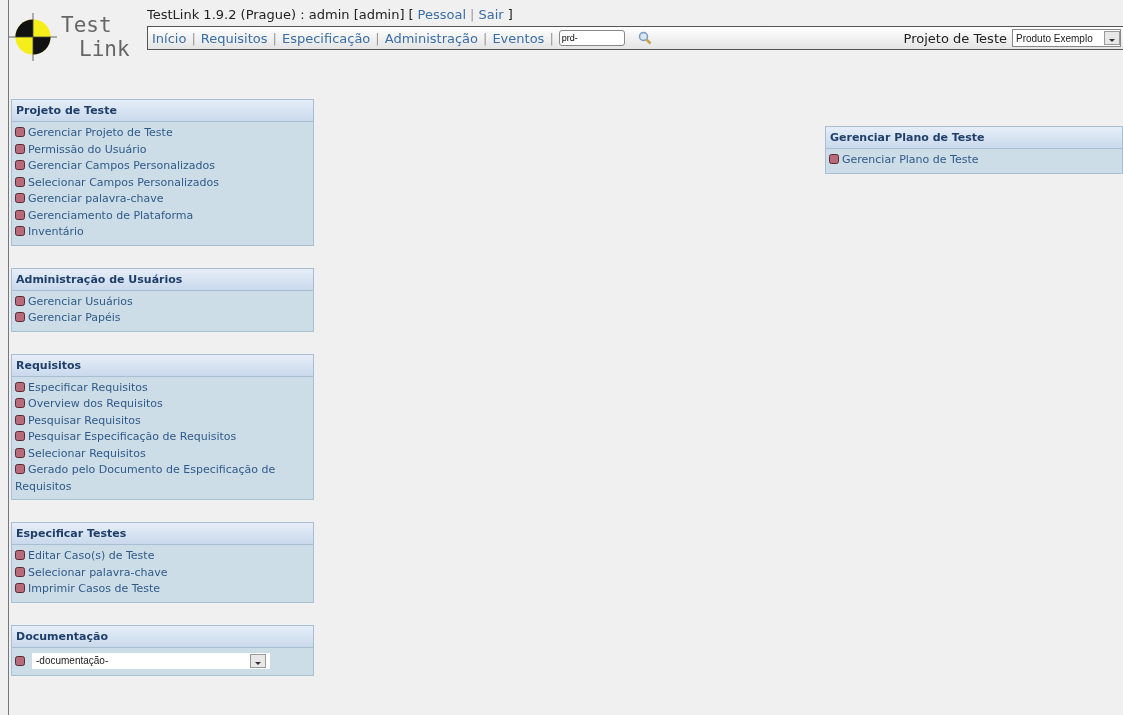 This screenshot has width=1123, height=715. Describe the element at coordinates (162, 589) in the screenshot. I see `menu-link: Imprimir Casos de Teste` at that location.